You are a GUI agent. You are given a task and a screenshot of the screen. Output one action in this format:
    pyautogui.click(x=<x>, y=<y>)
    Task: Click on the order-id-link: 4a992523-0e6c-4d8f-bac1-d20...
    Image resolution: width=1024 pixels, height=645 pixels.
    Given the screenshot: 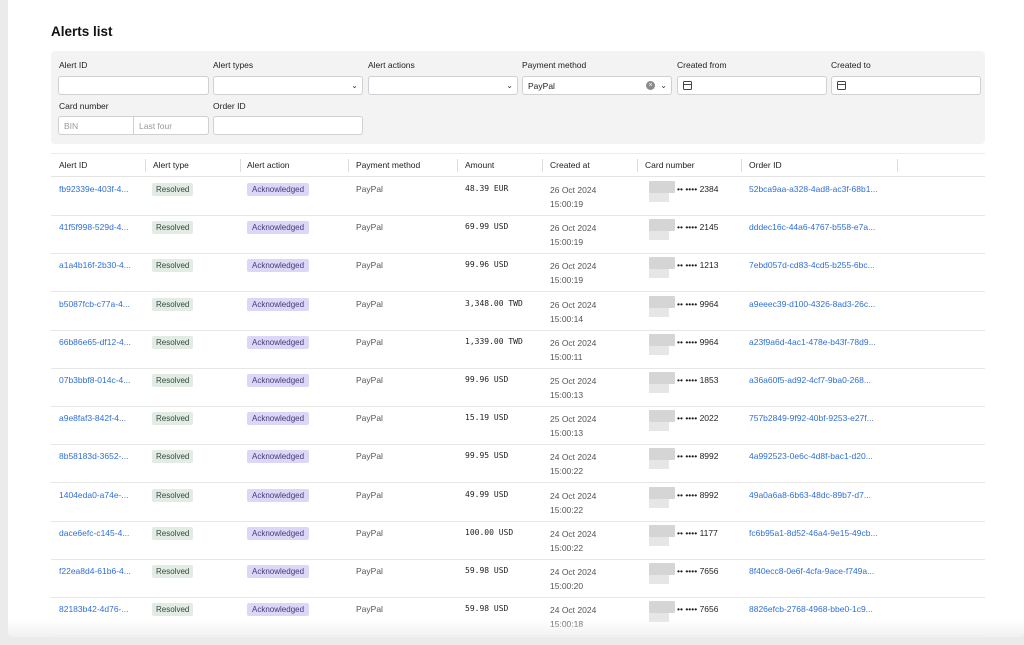 What is the action you would take?
    pyautogui.click(x=811, y=456)
    